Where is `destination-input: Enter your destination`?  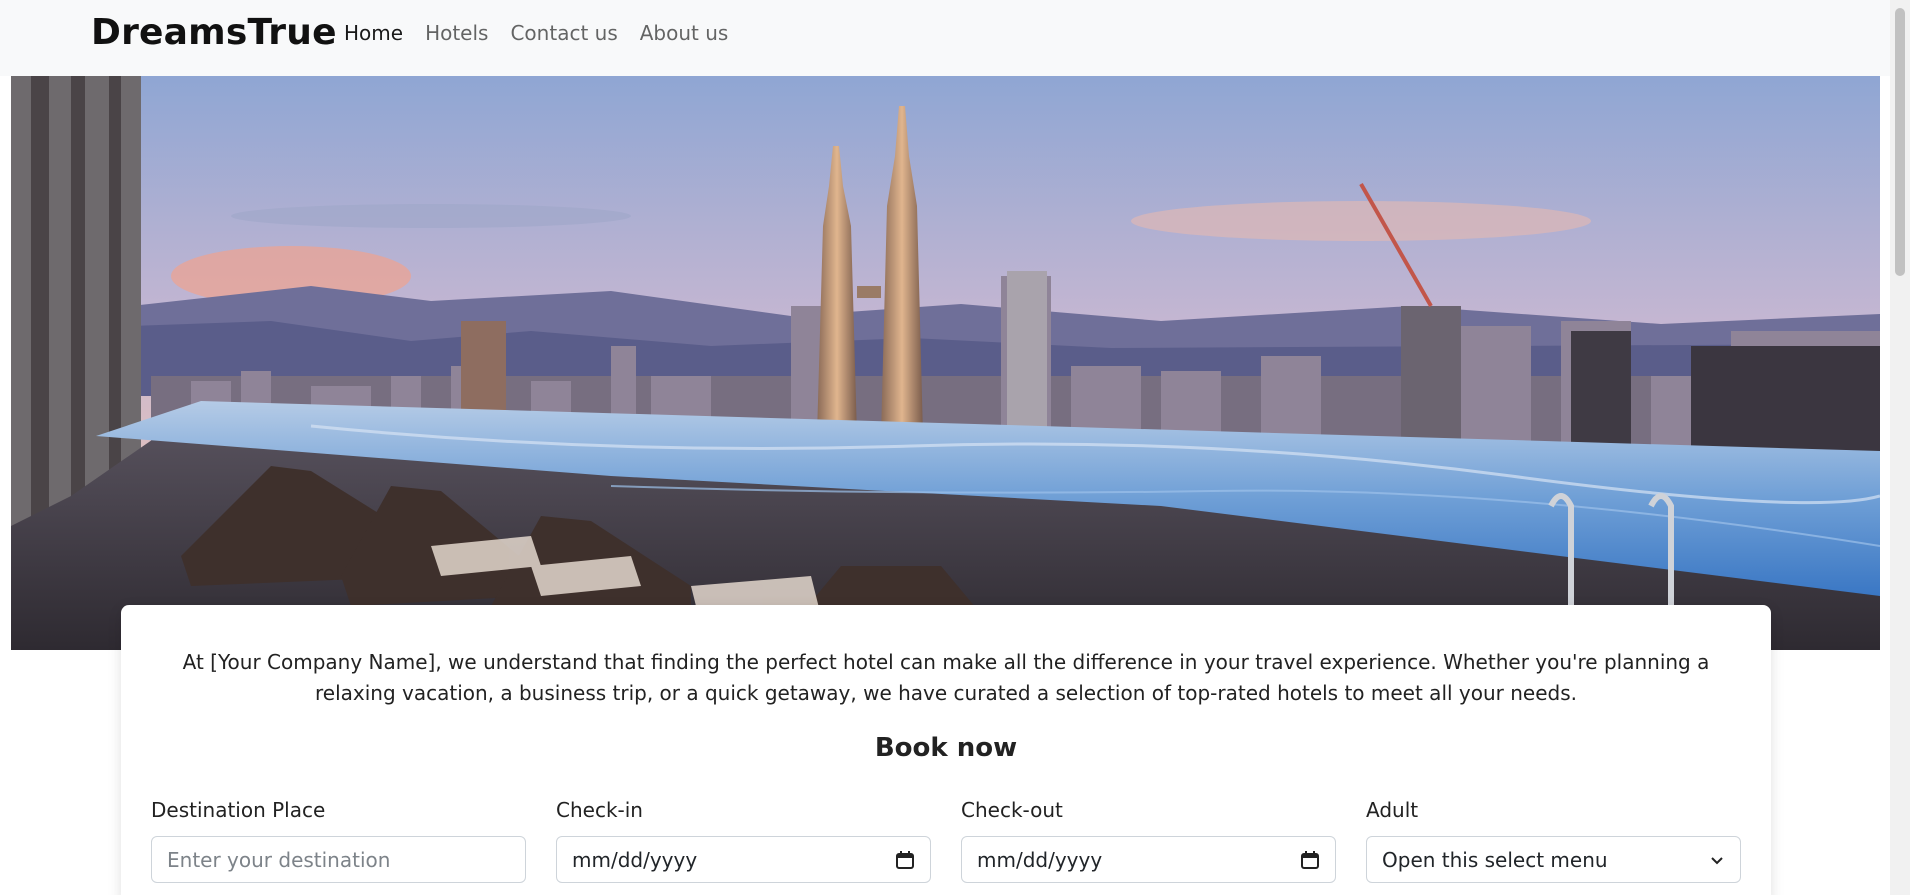
destination-input: Enter your destination is located at coordinates (338, 859).